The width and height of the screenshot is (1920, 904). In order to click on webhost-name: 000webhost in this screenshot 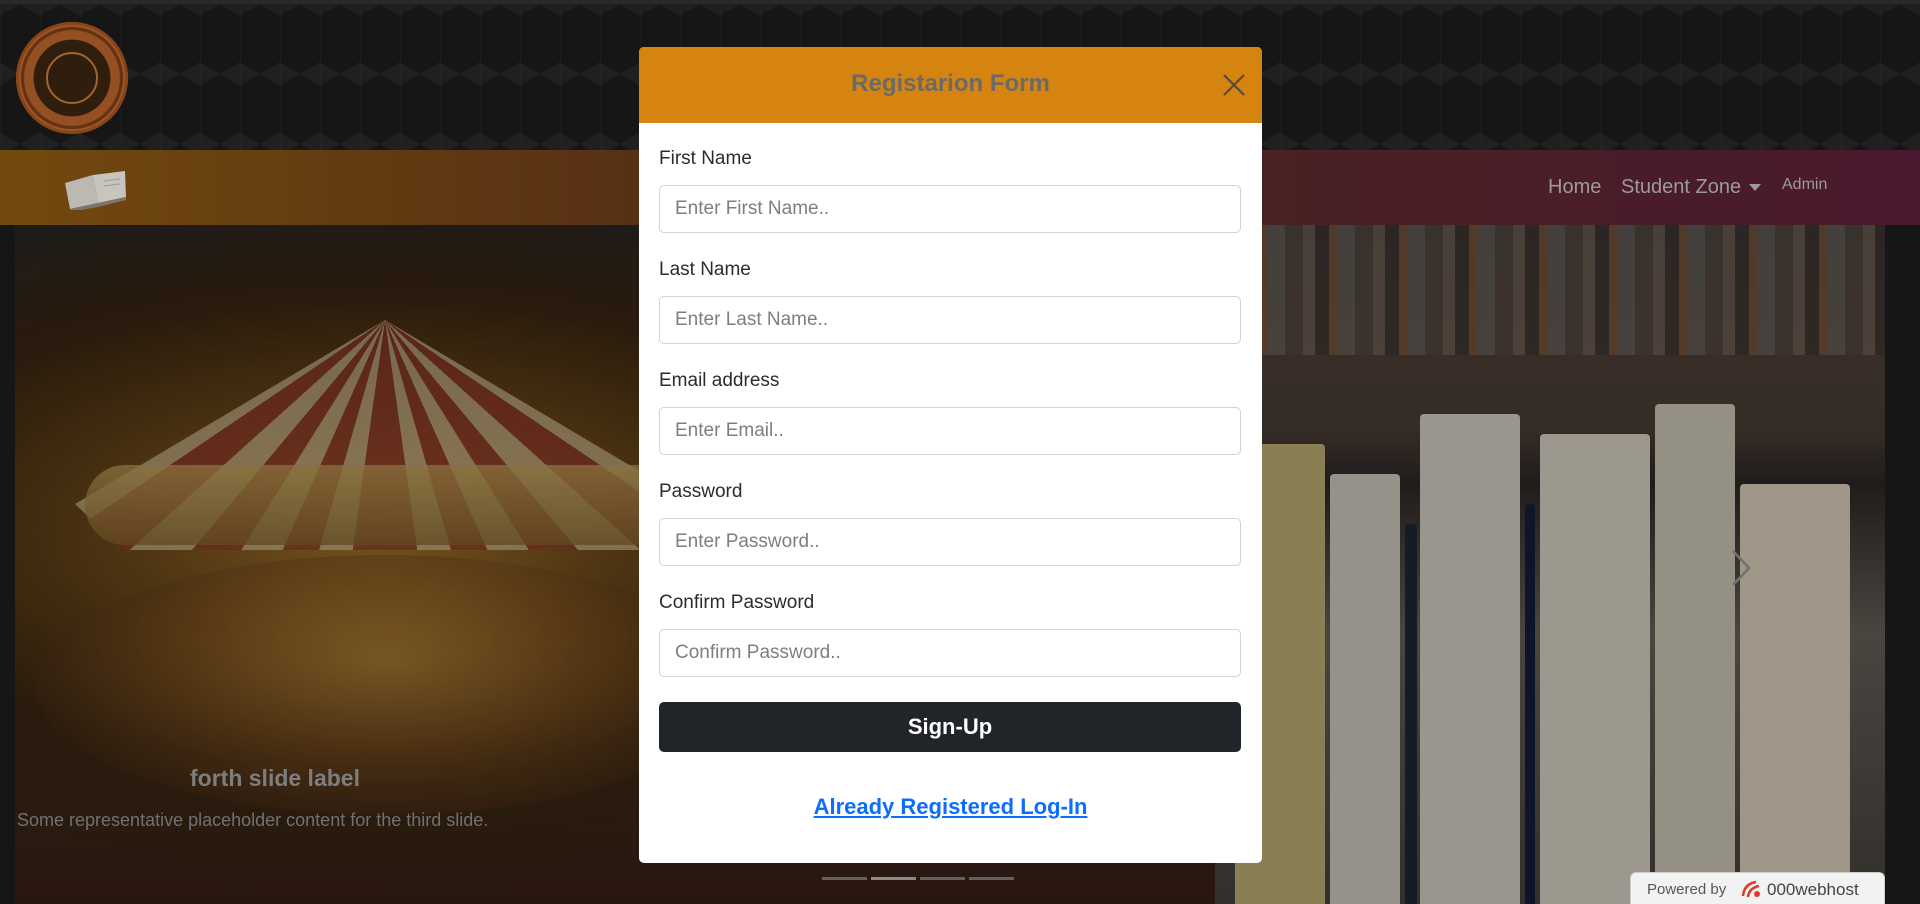, I will do `click(1813, 889)`.